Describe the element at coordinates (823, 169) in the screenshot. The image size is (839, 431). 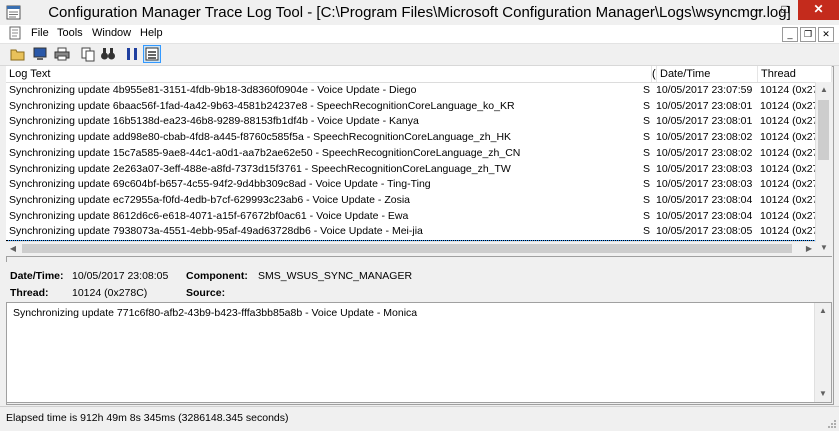
I see `grid-vertical-scrollbar: ▲ ▼` at that location.